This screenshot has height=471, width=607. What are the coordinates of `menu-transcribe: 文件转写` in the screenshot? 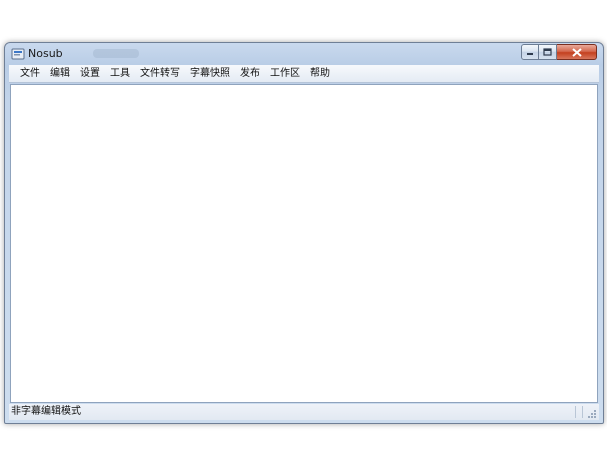 It's located at (160, 74).